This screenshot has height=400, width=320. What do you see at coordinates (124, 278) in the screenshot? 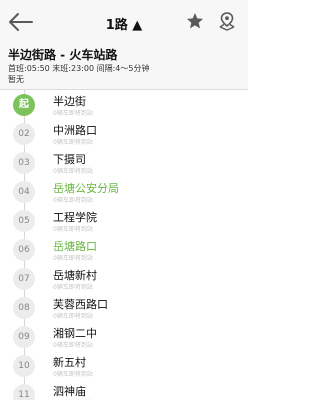
I see `stop-item: 07 岳塘新村 0辆车即将到站` at bounding box center [124, 278].